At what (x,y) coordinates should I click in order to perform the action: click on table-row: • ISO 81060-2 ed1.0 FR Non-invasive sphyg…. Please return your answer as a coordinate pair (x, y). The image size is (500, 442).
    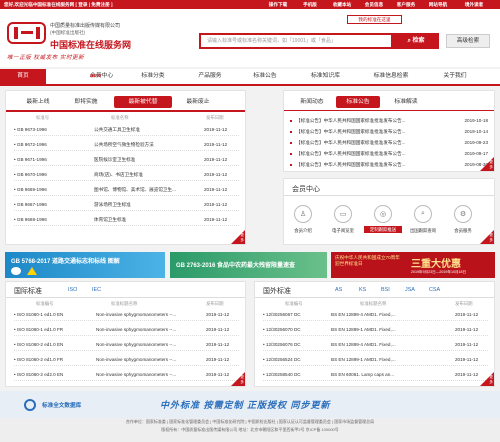
    Looking at the image, I should click on (126, 359).